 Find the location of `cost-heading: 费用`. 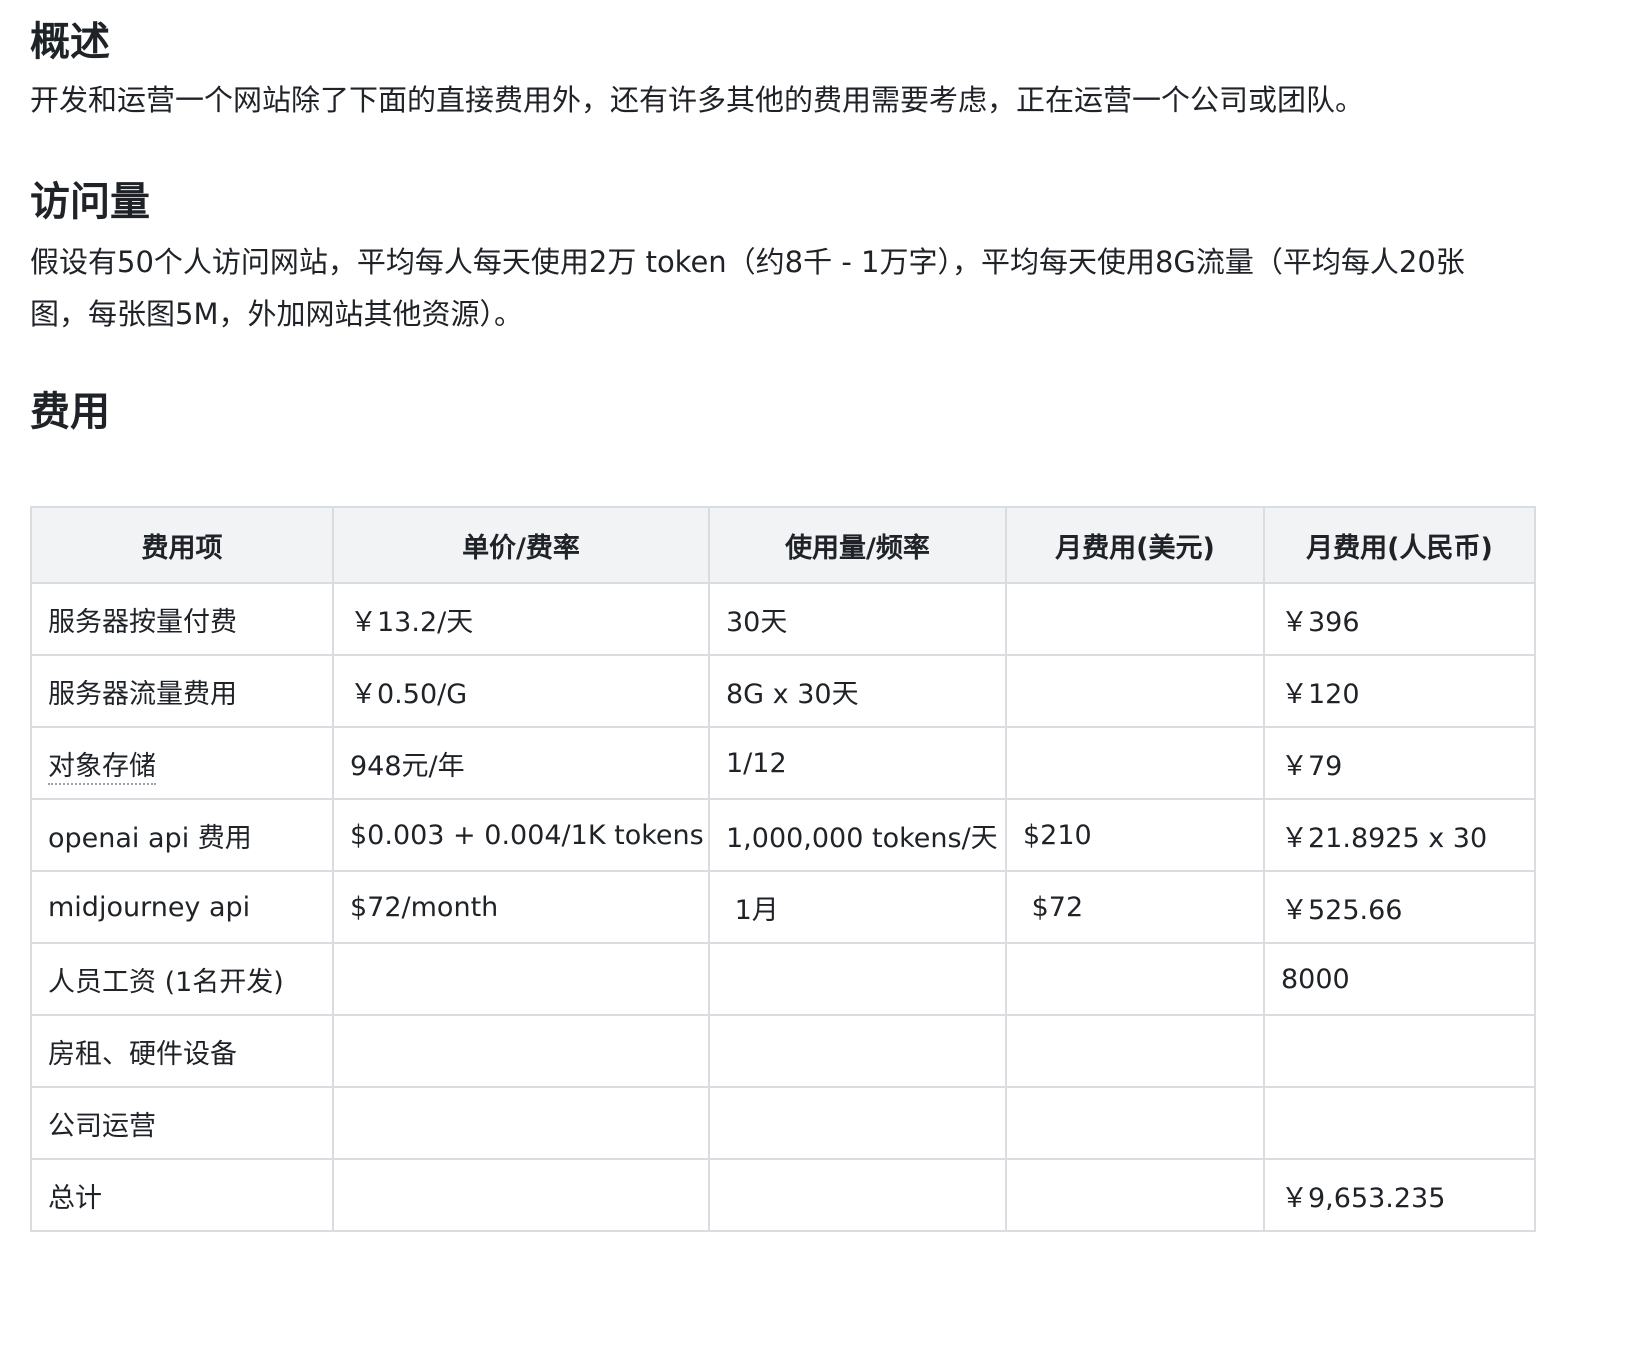

cost-heading: 费用 is located at coordinates (70, 412).